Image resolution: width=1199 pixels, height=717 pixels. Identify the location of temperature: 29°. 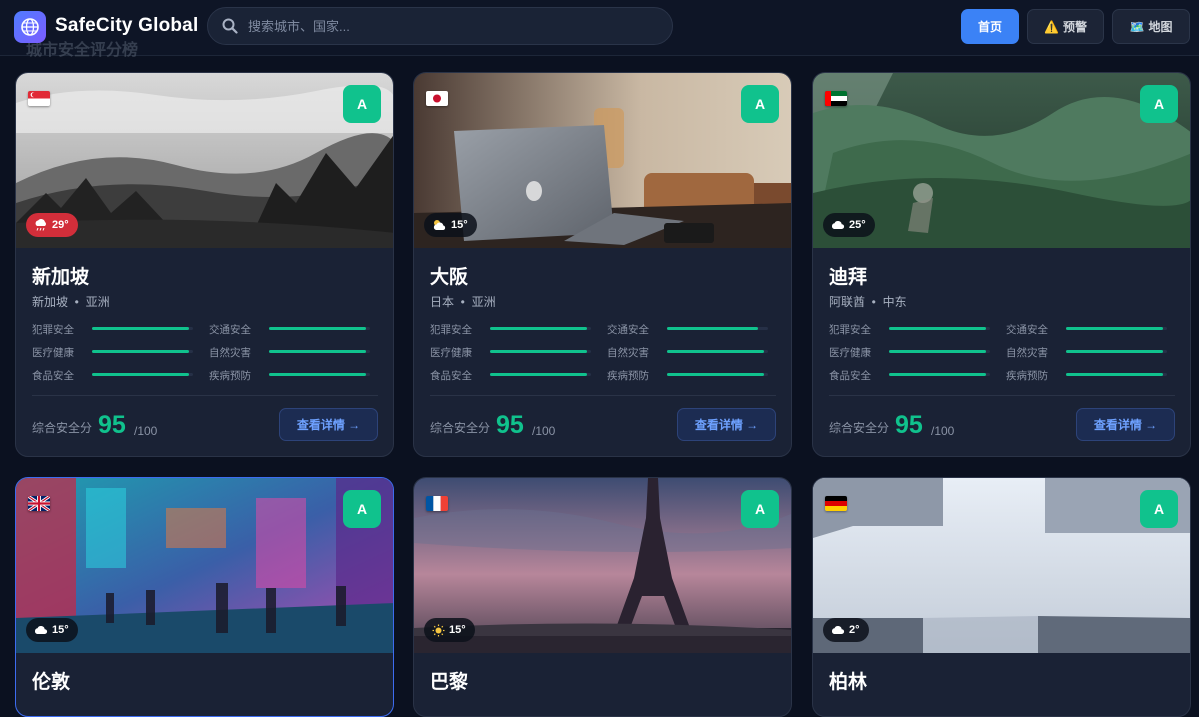
(60, 225).